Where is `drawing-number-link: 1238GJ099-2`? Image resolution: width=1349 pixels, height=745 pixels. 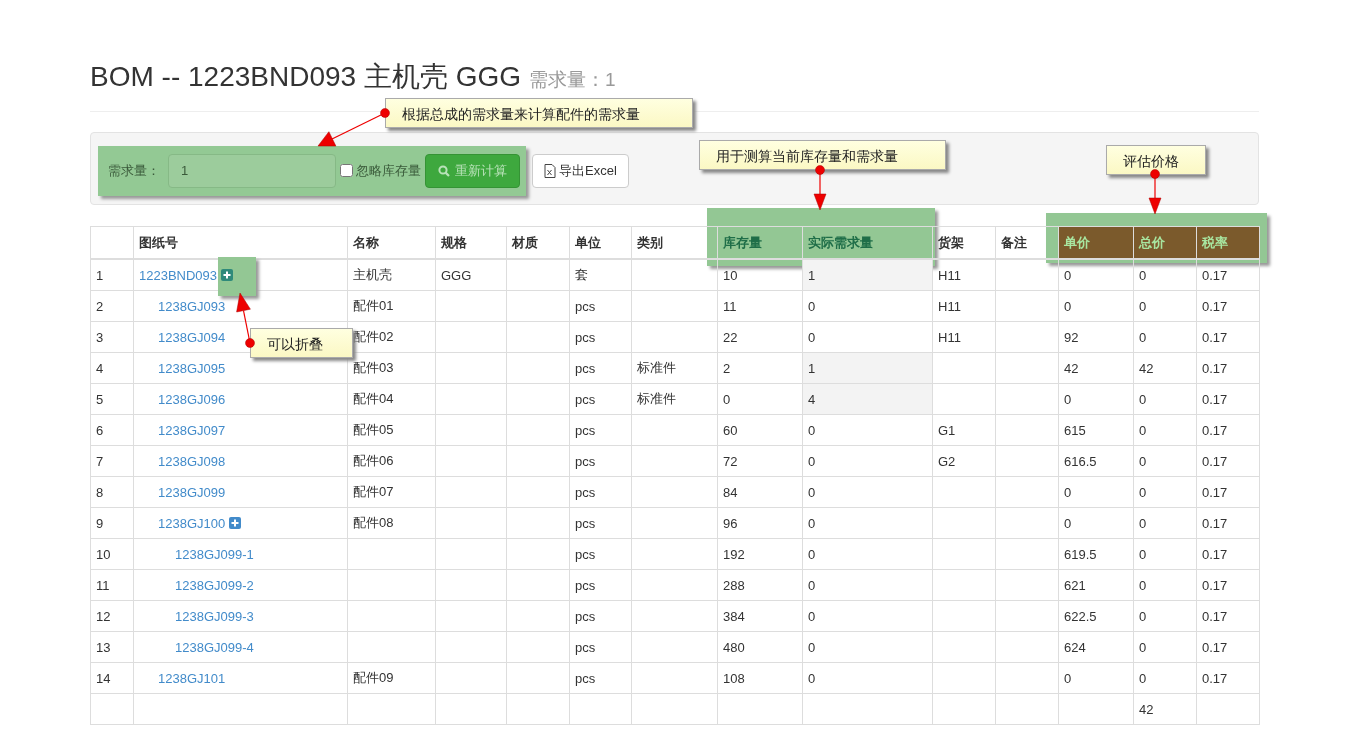
drawing-number-link: 1238GJ099-2 is located at coordinates (214, 585).